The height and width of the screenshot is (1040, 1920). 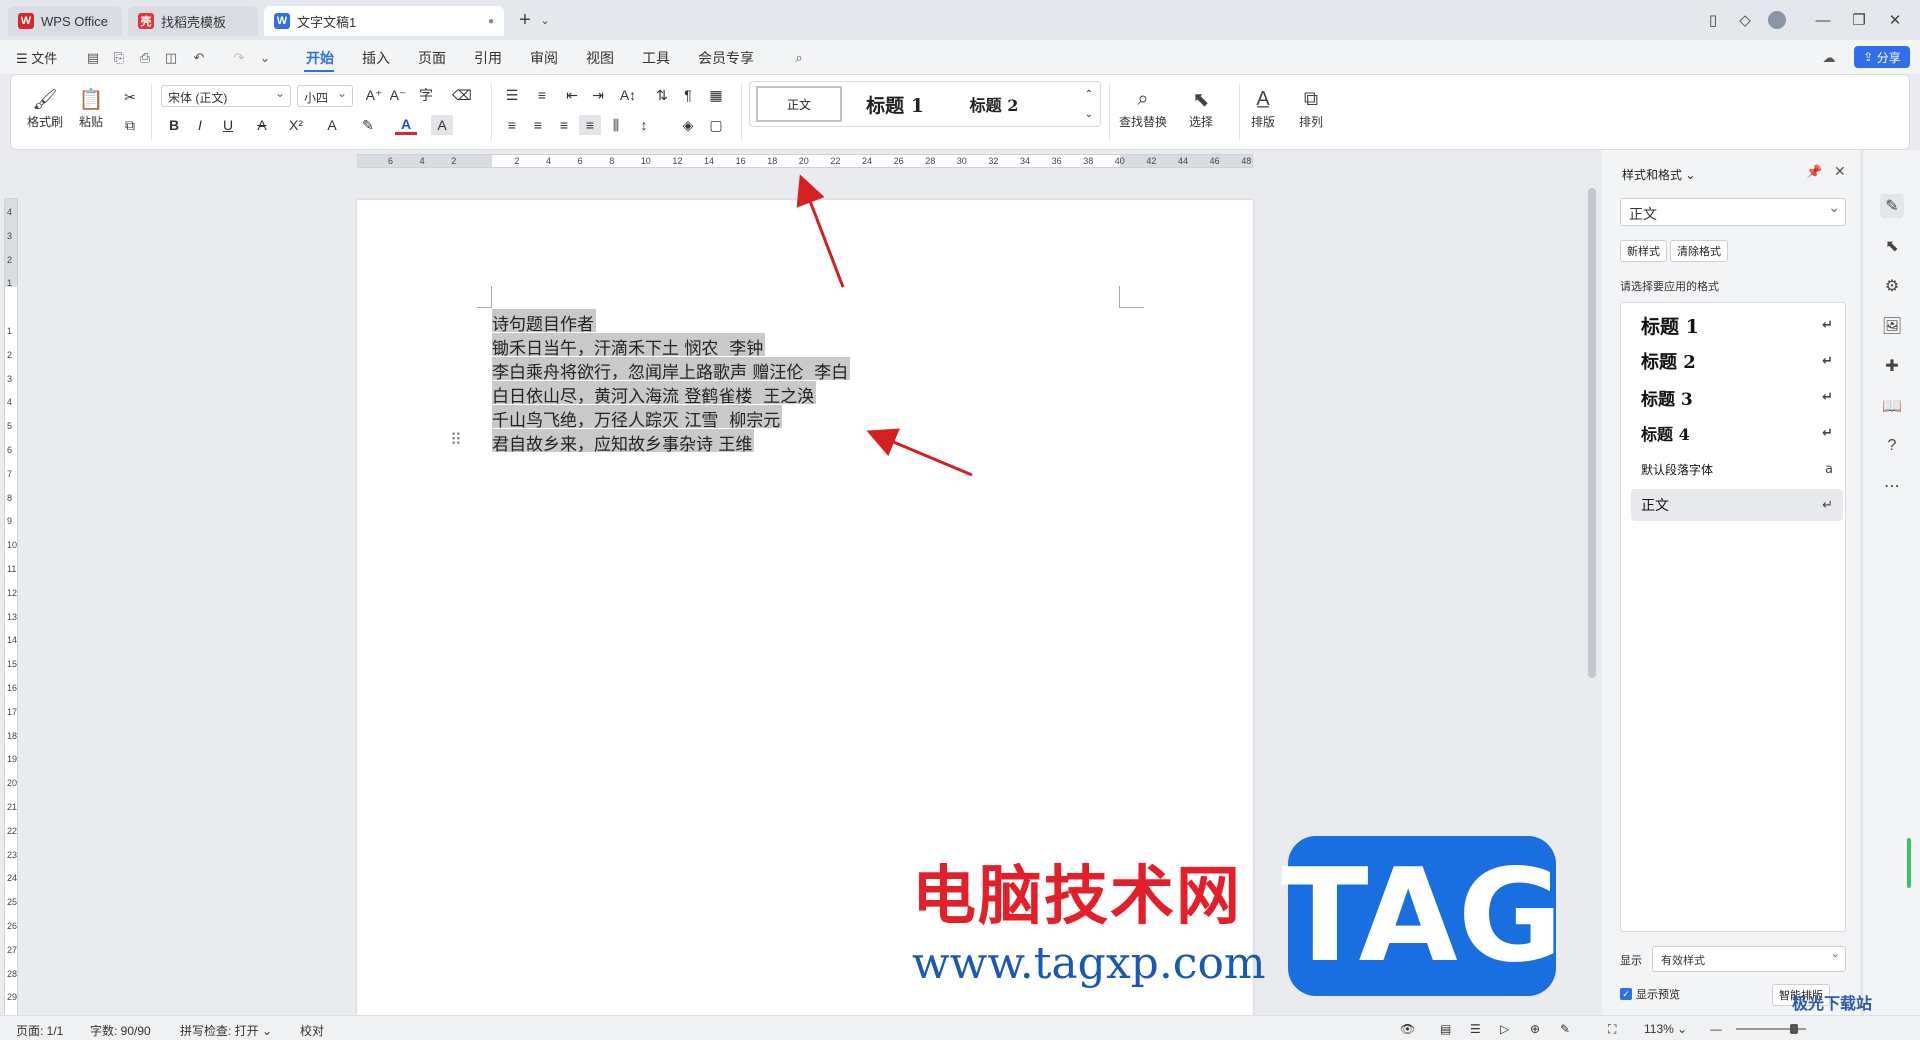 I want to click on style-list: 标题 1 ↵ 标题 2 ↵ 标题 3 ↵ 标题 4 ↵ 默认段落字体 a 正文 ↵, so click(x=1733, y=617).